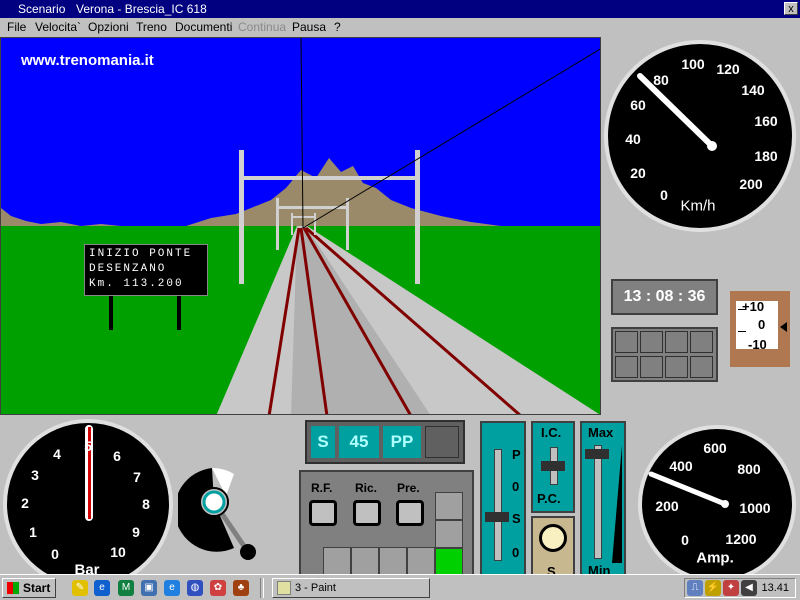  What do you see at coordinates (218, 588) in the screenshot?
I see `paint-icon: ✿` at bounding box center [218, 588].